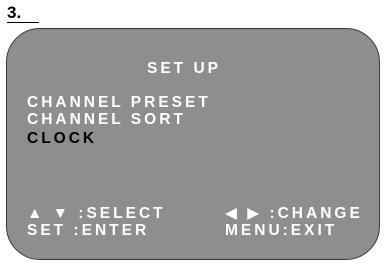  I want to click on hint-change: ◀ ▶ :CHANGE, so click(294, 213).